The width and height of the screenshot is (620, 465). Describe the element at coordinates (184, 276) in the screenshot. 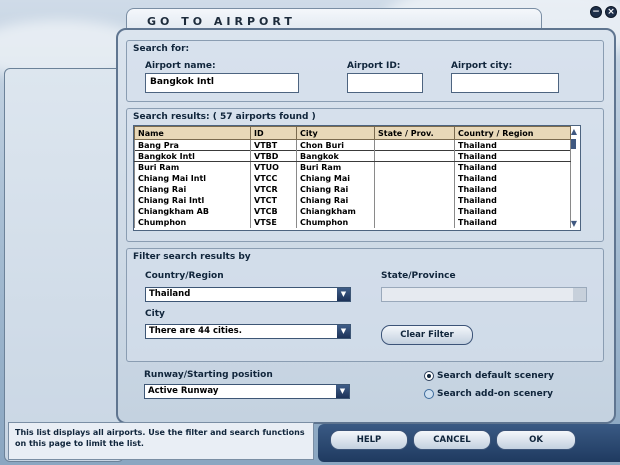

I see `country-label: Country/Region` at that location.